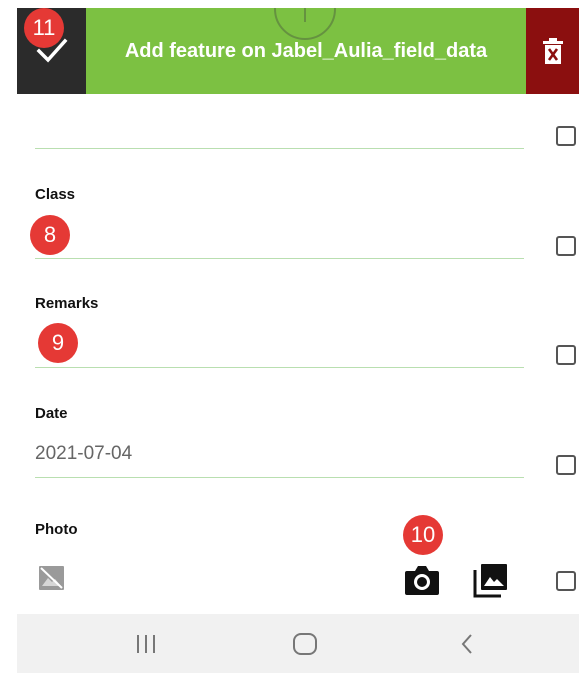 The height and width of the screenshot is (673, 579). Describe the element at coordinates (566, 246) in the screenshot. I see `class-checkbox` at that location.